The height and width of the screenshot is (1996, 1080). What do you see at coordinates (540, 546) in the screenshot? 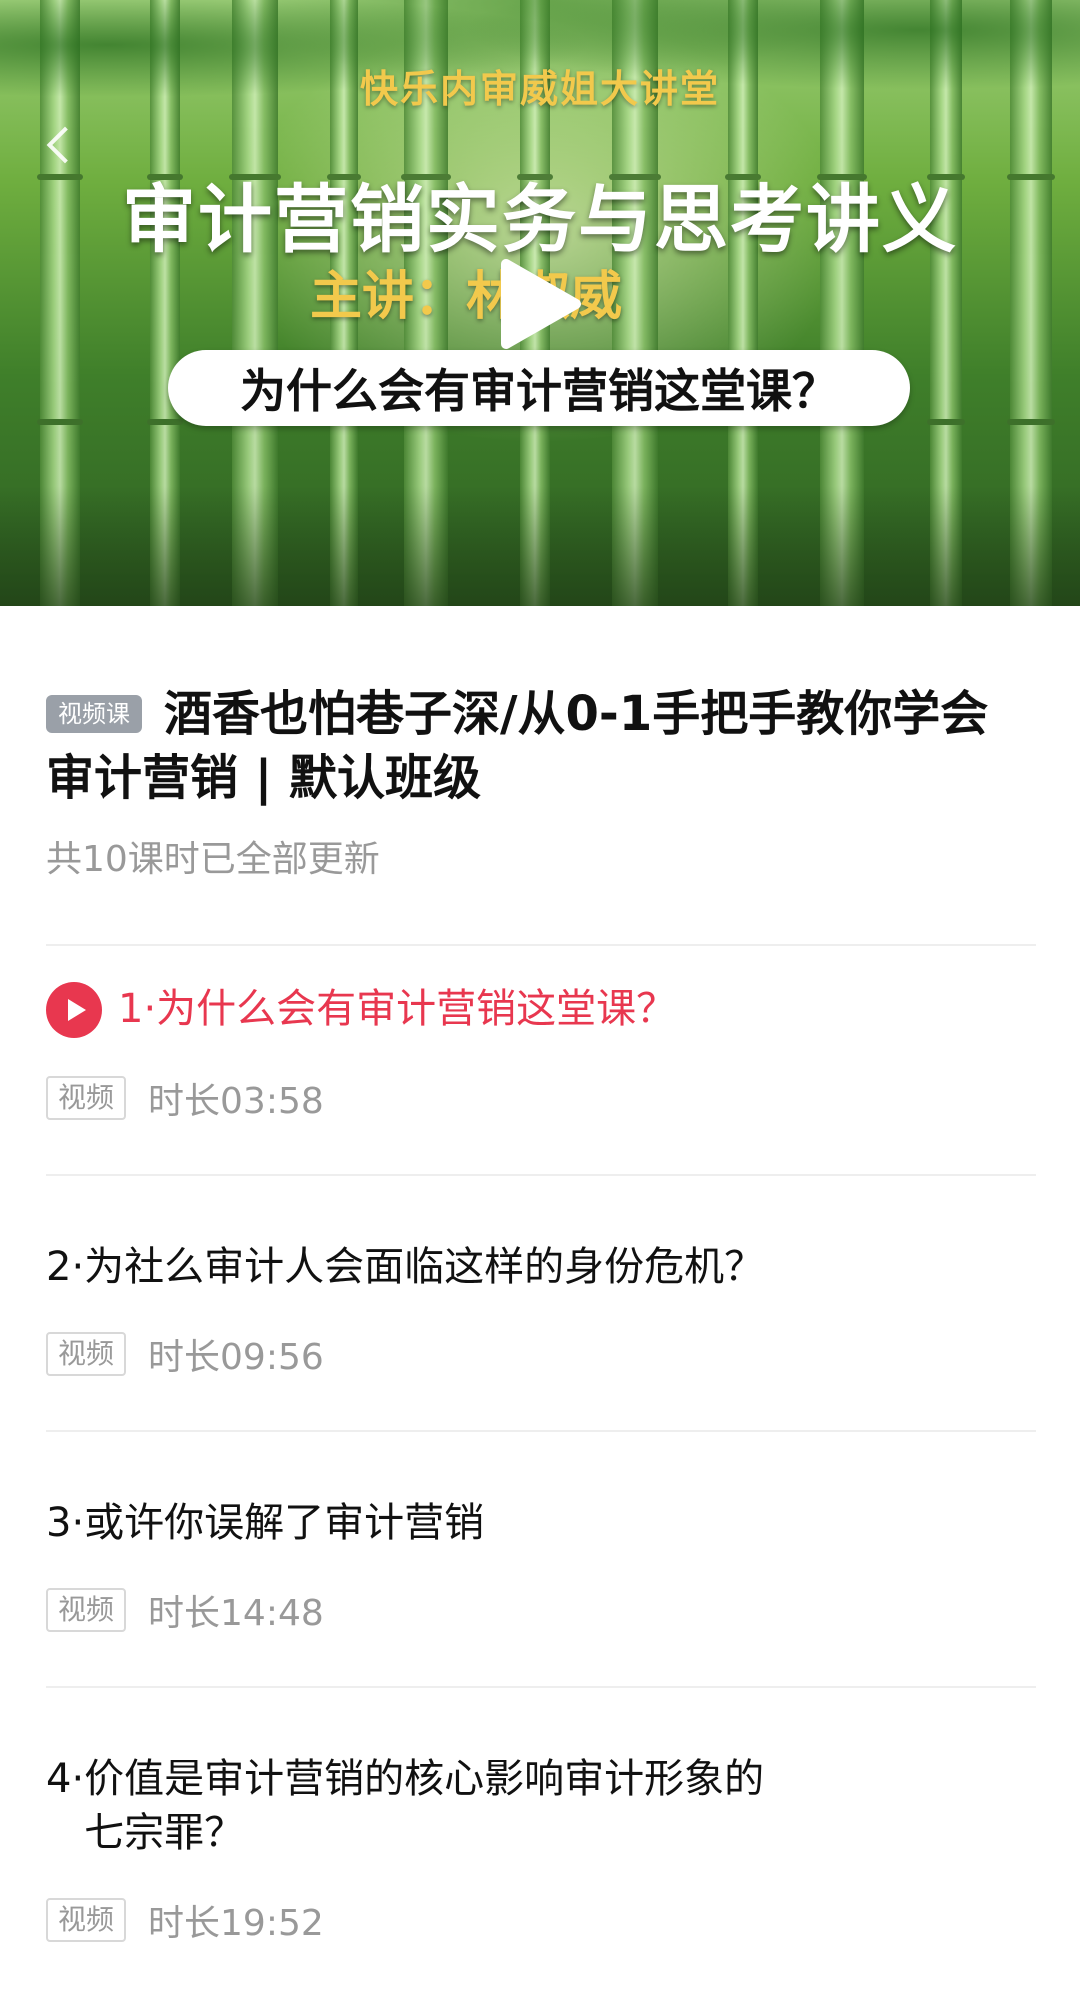
I see `ground-decoration` at bounding box center [540, 546].